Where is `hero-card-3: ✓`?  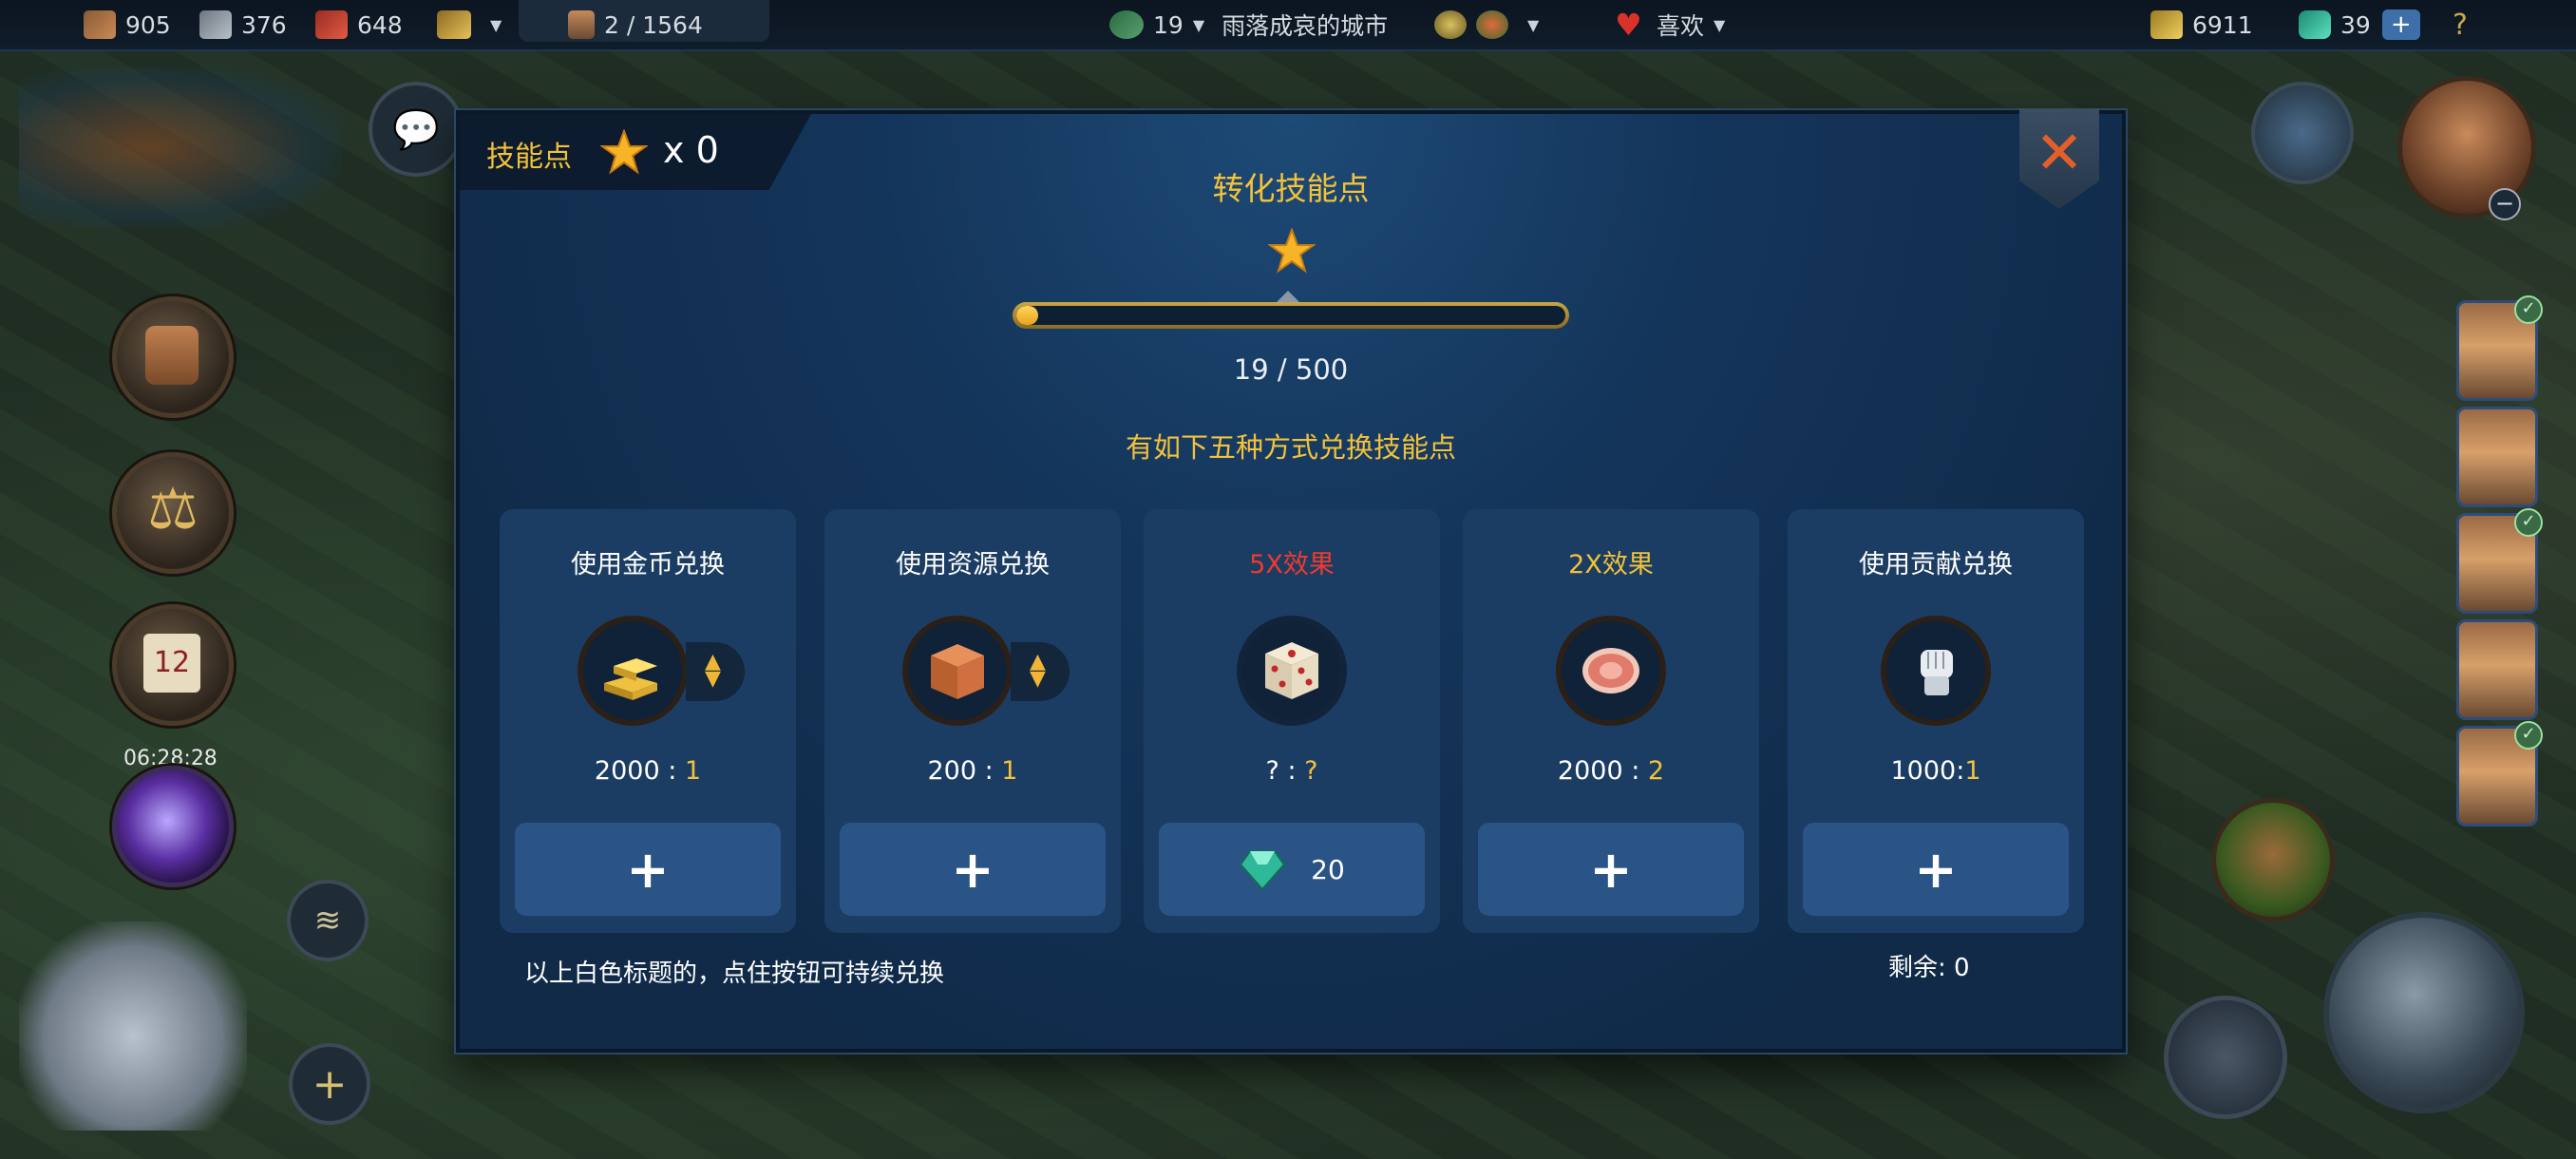 hero-card-3: ✓ is located at coordinates (2499, 561).